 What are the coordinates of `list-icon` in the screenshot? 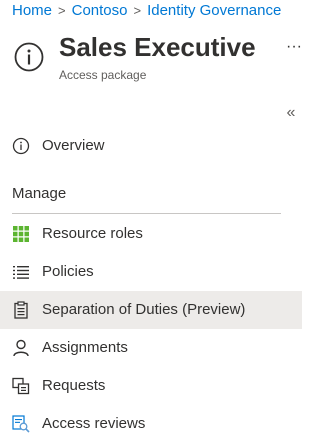 It's located at (21, 272).